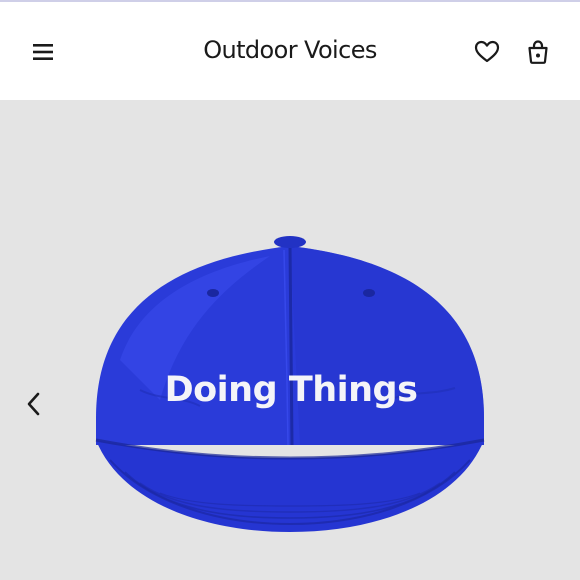 The width and height of the screenshot is (580, 580). Describe the element at coordinates (291, 390) in the screenshot. I see `hat-embroidery-text: Doing Things` at that location.